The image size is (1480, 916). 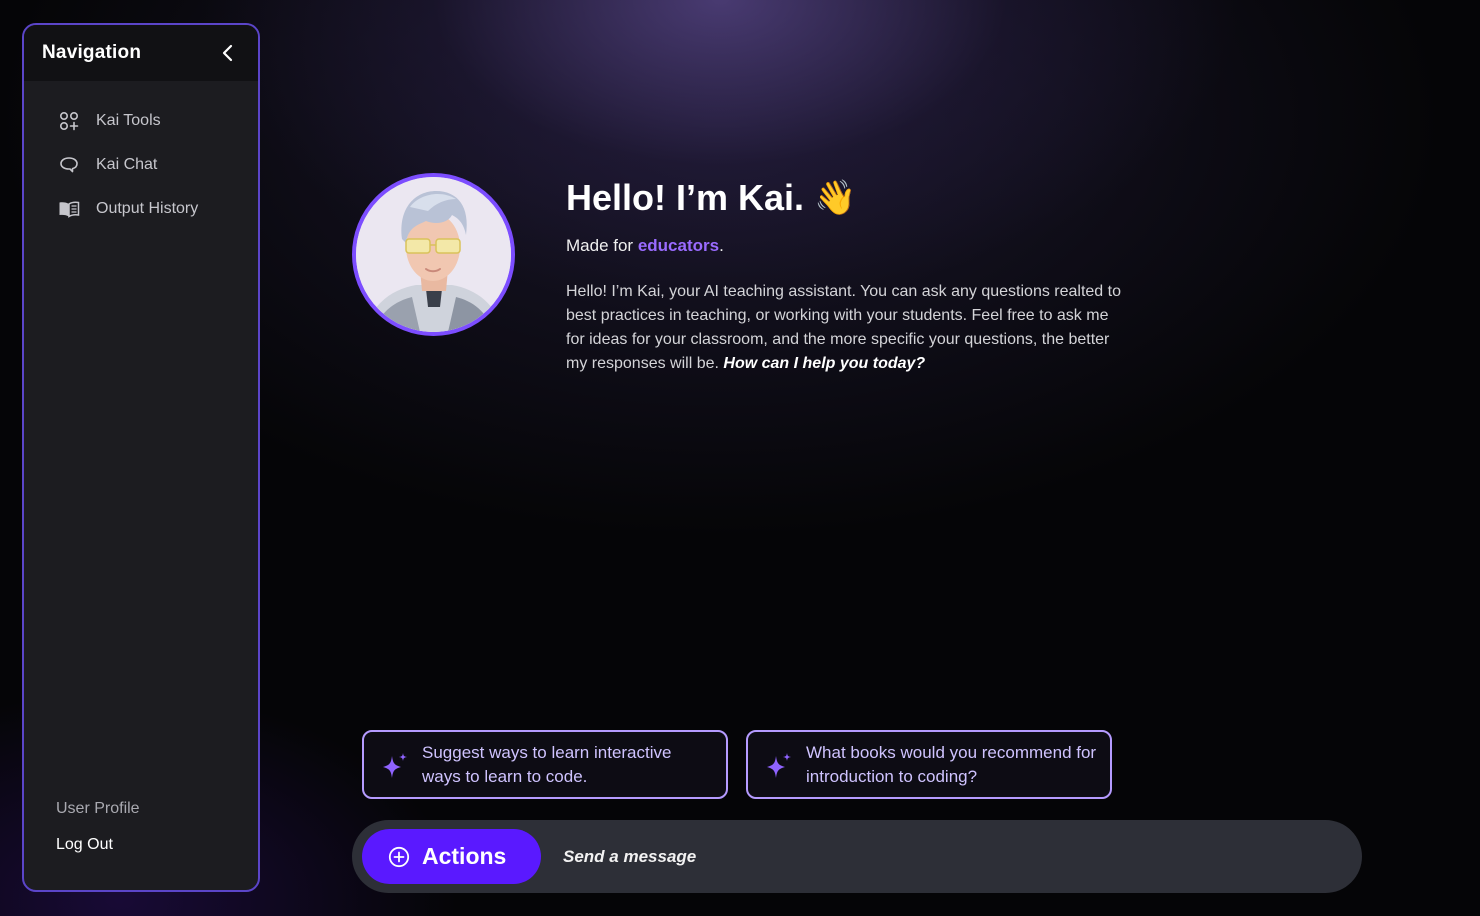 I want to click on chat-input-bar: Actions, so click(x=857, y=856).